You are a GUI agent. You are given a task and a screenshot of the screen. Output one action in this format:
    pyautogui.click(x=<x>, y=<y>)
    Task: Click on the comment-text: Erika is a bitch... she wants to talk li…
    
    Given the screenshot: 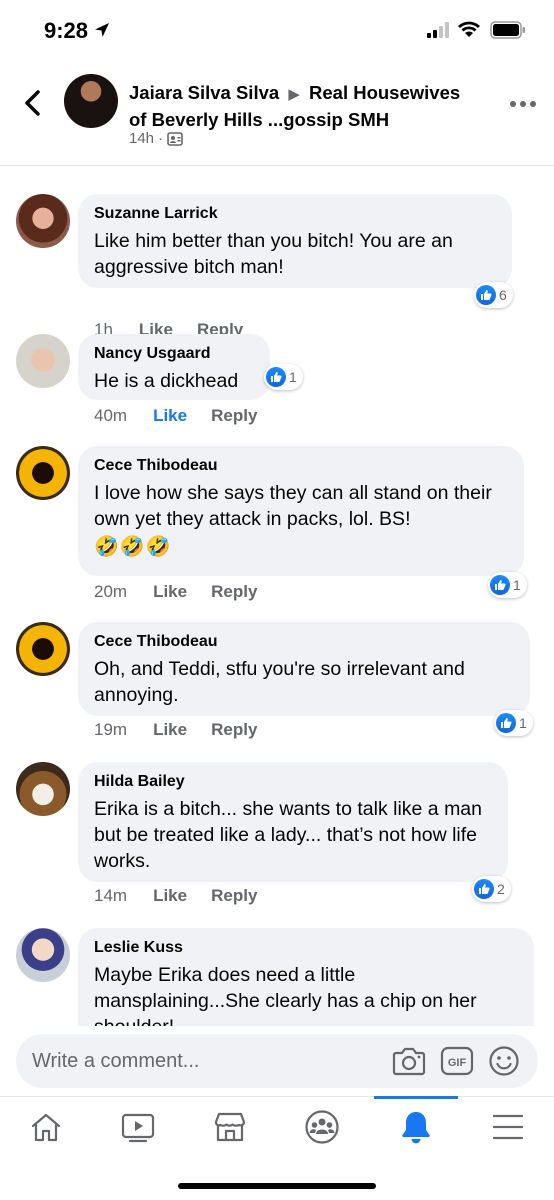 What is the action you would take?
    pyautogui.click(x=288, y=835)
    